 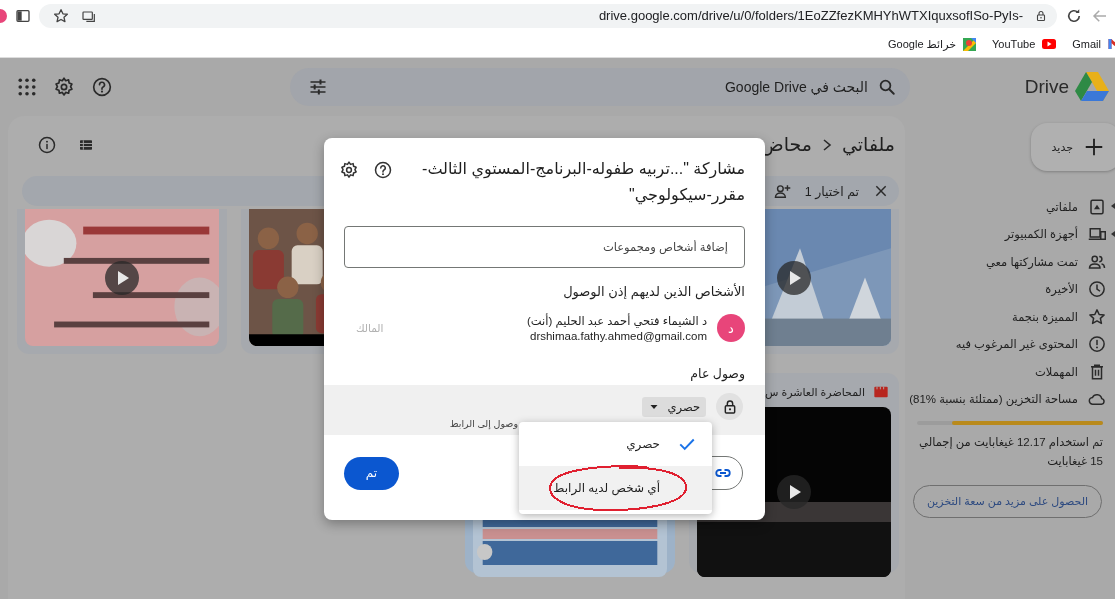 I want to click on add-people-field: إضافة أشخاص ومجموعات, so click(x=544, y=247).